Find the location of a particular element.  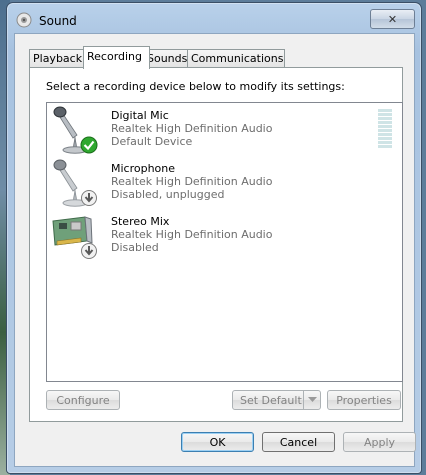

green-check-badge is located at coordinates (89, 145).